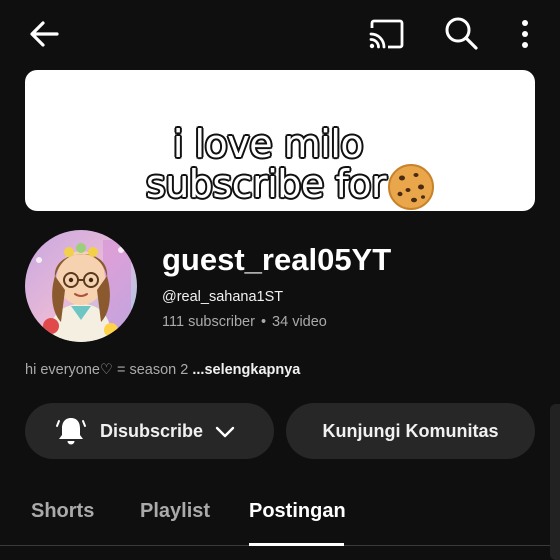  What do you see at coordinates (62, 511) in the screenshot?
I see `tab-shorts: Shorts` at bounding box center [62, 511].